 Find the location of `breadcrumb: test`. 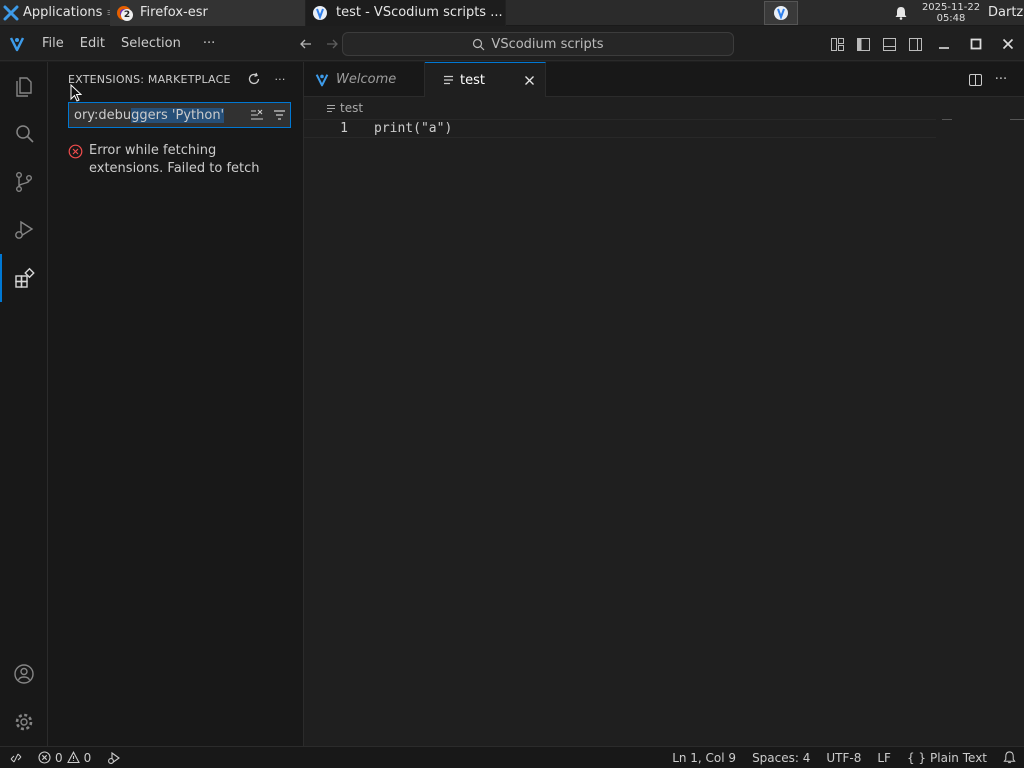

breadcrumb: test is located at coordinates (664, 108).